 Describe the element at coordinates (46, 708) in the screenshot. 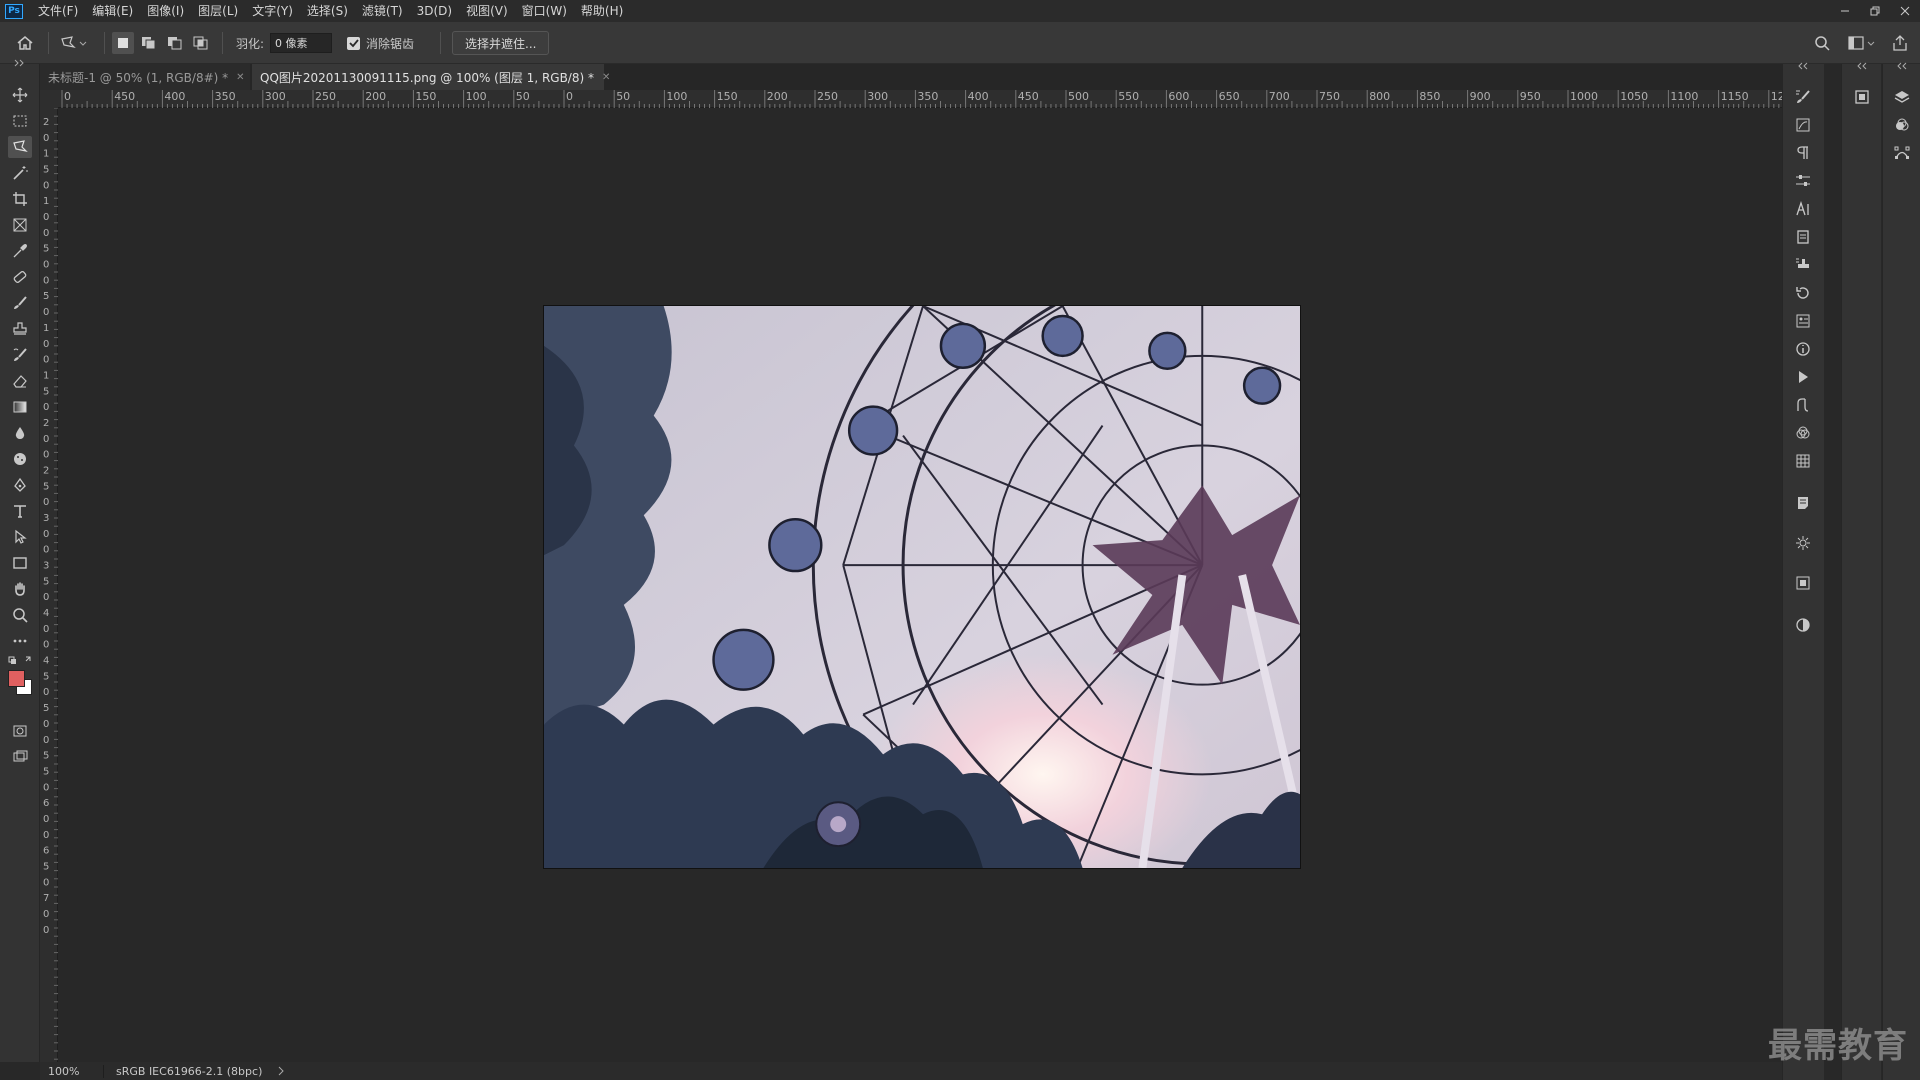

I see `ruler-v-label: 5` at that location.